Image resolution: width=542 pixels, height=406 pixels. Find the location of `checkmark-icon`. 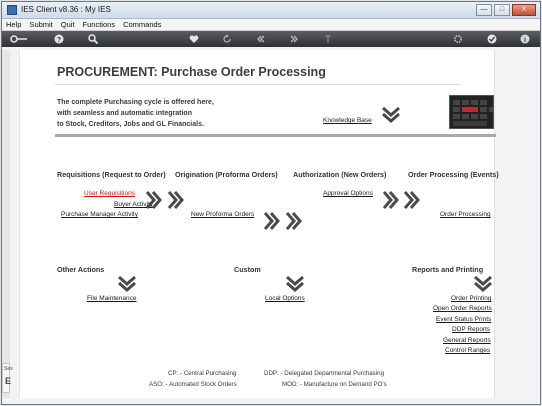

checkmark-icon is located at coordinates (492, 39).